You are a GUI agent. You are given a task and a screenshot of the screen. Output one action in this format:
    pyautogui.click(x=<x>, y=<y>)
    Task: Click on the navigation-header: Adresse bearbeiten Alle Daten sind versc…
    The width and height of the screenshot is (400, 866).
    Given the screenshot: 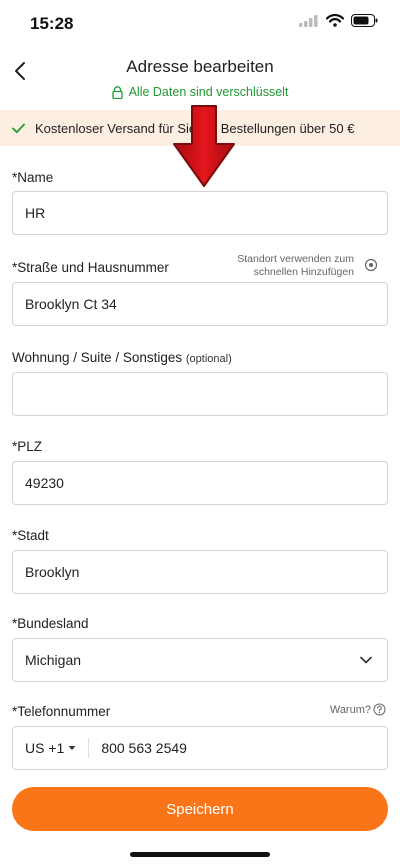 What is the action you would take?
    pyautogui.click(x=200, y=80)
    